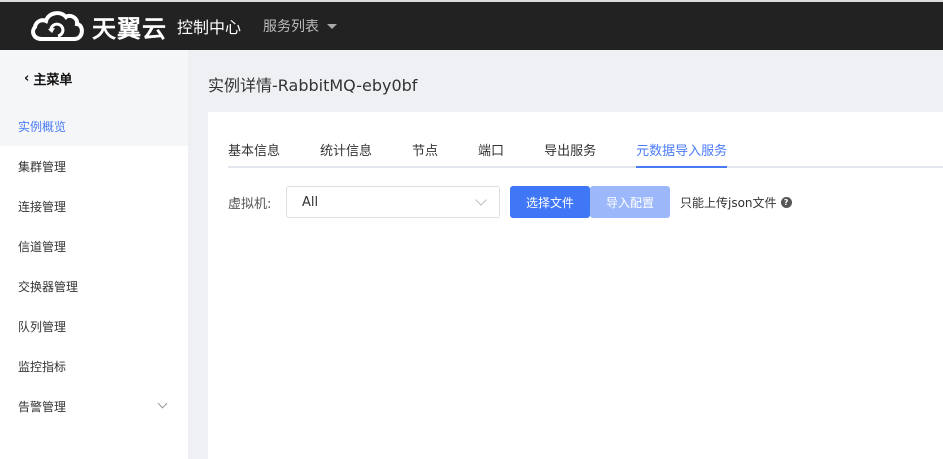  What do you see at coordinates (425, 150) in the screenshot?
I see `tab-nodes: 节点` at bounding box center [425, 150].